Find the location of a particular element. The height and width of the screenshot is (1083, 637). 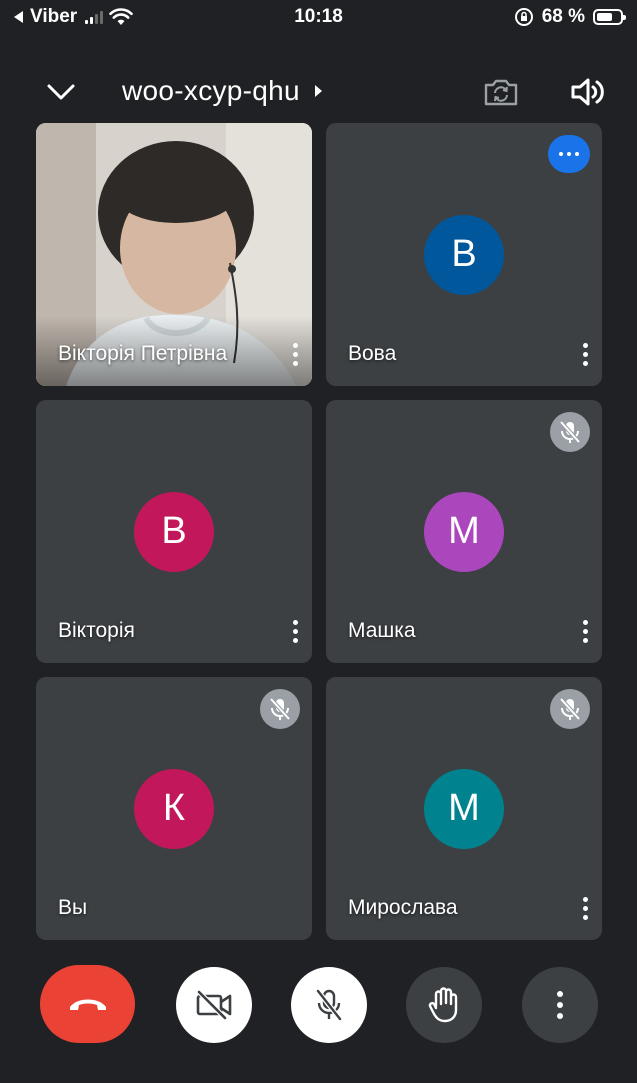

raise-hand-button is located at coordinates (444, 1005).